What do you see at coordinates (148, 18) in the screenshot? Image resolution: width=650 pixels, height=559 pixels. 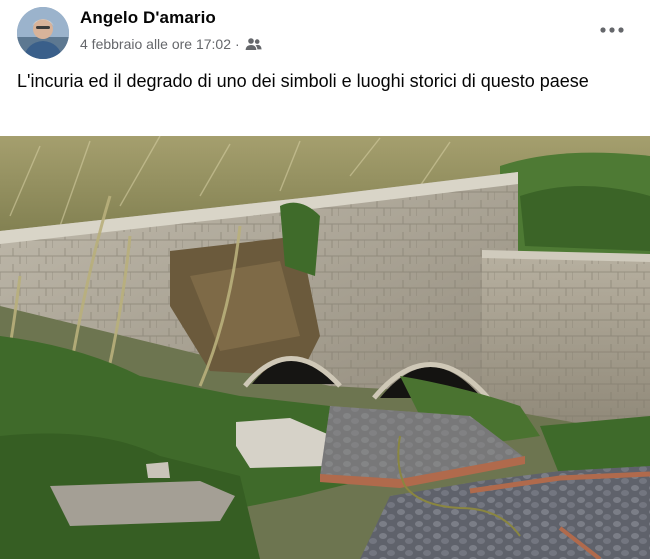 I see `author-name: Angelo D'amario` at bounding box center [148, 18].